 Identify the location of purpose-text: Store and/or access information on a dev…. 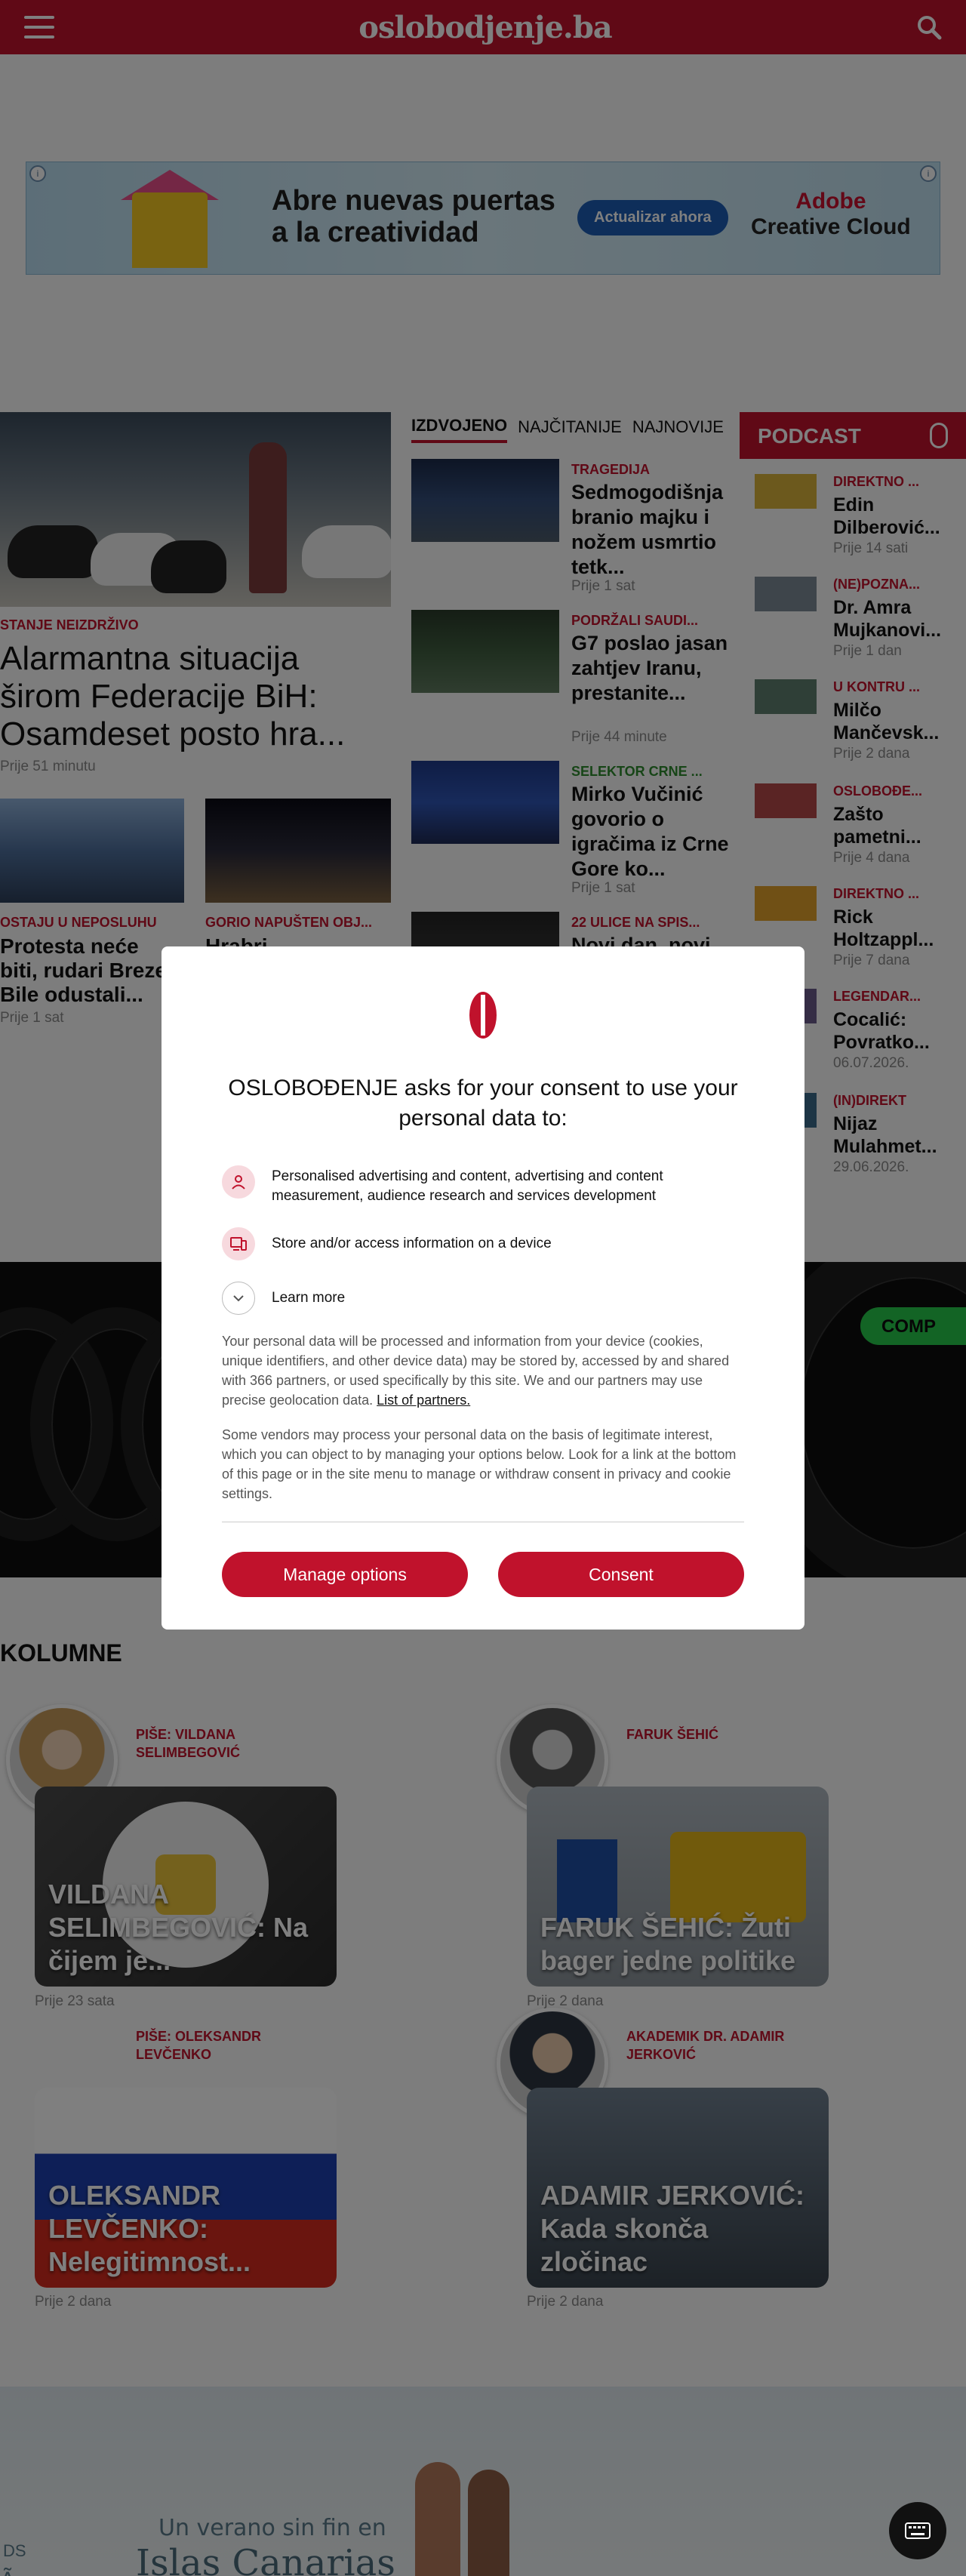
(412, 1243).